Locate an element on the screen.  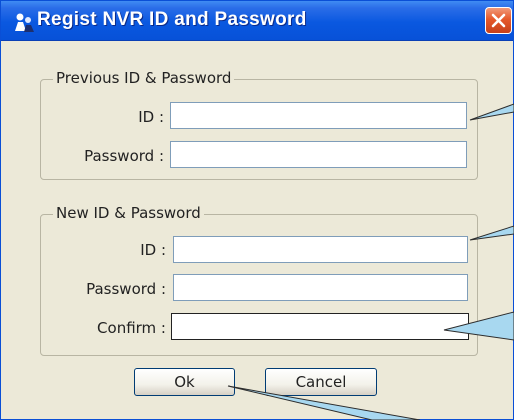
callout-ok is located at coordinates (324, 402).